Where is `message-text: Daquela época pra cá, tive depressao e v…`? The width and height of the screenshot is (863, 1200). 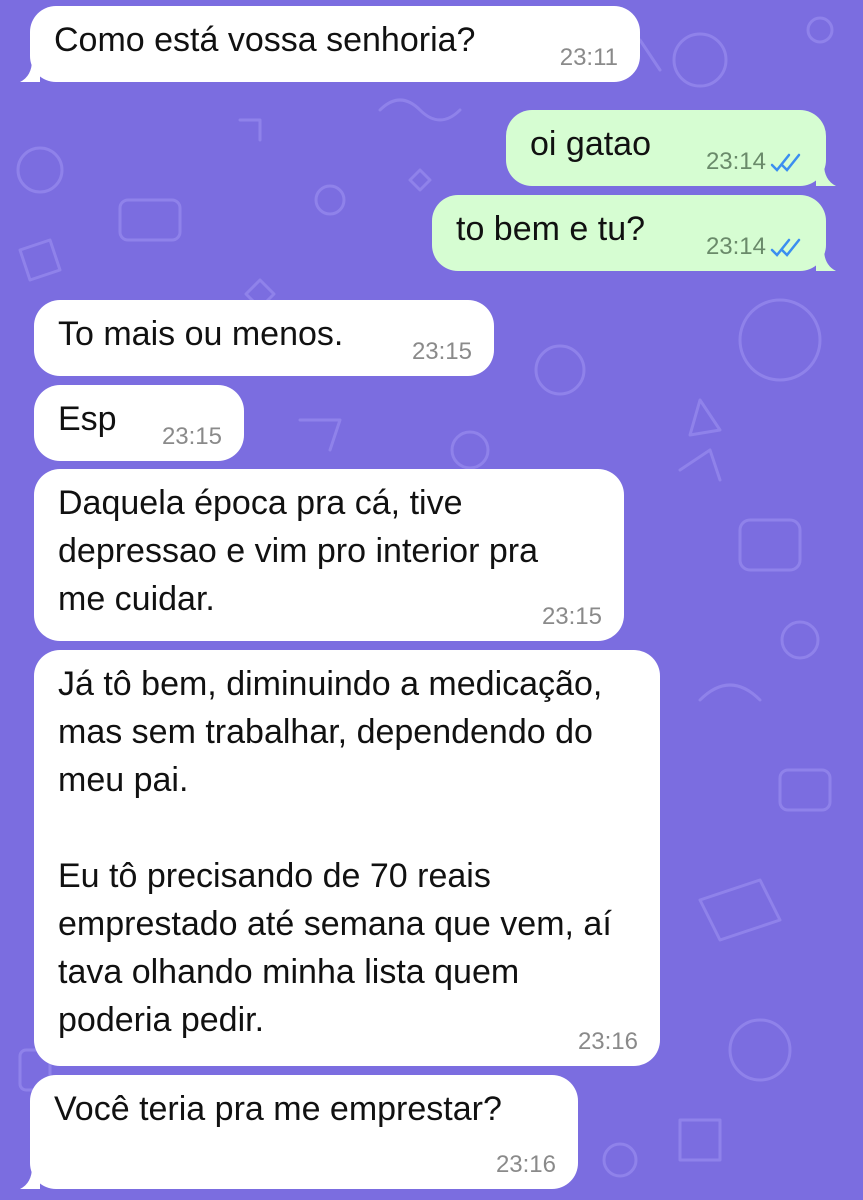 message-text: Daquela época pra cá, tive depressao e v… is located at coordinates (303, 551).